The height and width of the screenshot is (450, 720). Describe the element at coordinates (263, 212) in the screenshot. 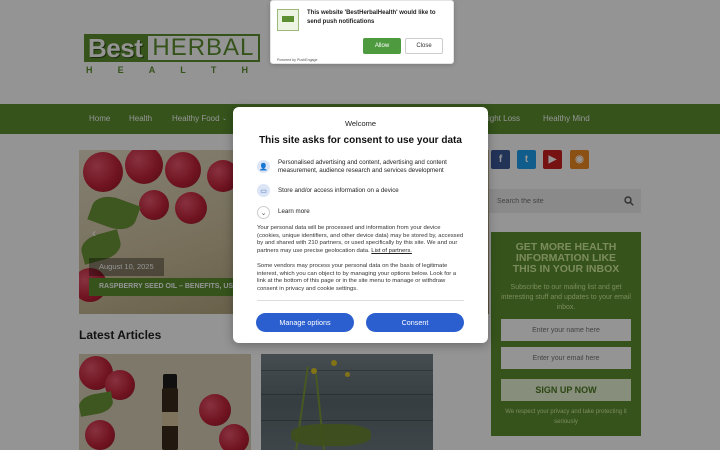

I see `chevron-down-icon: ⌄` at that location.